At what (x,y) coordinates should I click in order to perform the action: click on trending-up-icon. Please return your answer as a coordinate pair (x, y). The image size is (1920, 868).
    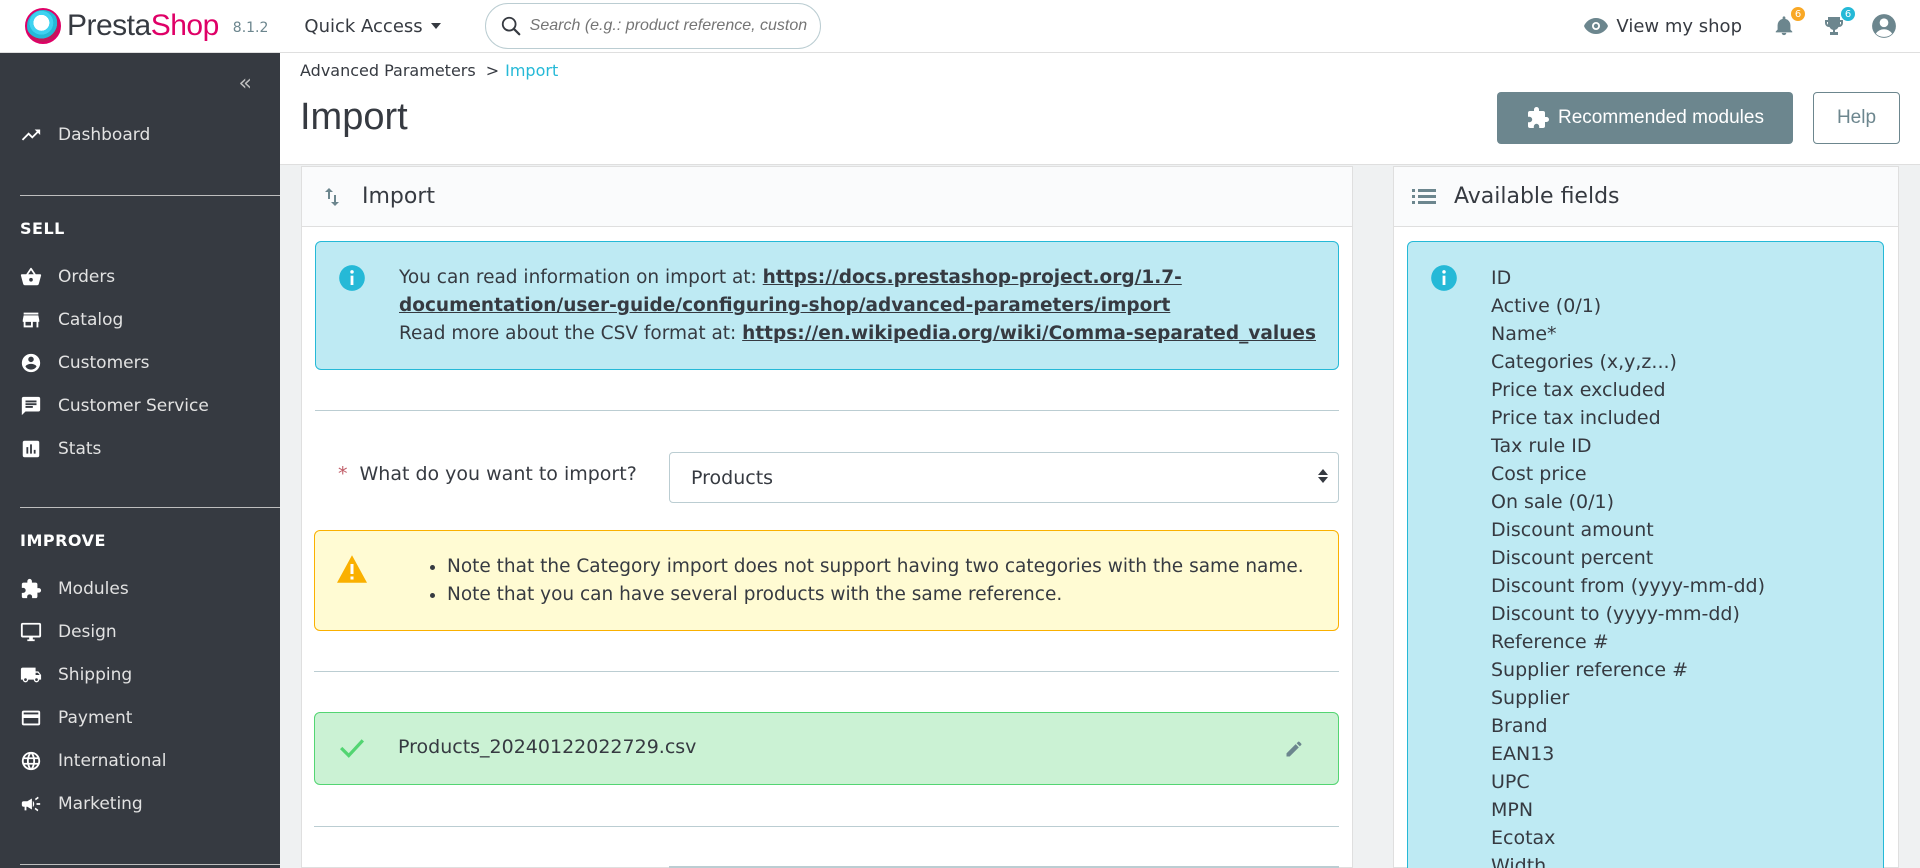
    Looking at the image, I should click on (31, 135).